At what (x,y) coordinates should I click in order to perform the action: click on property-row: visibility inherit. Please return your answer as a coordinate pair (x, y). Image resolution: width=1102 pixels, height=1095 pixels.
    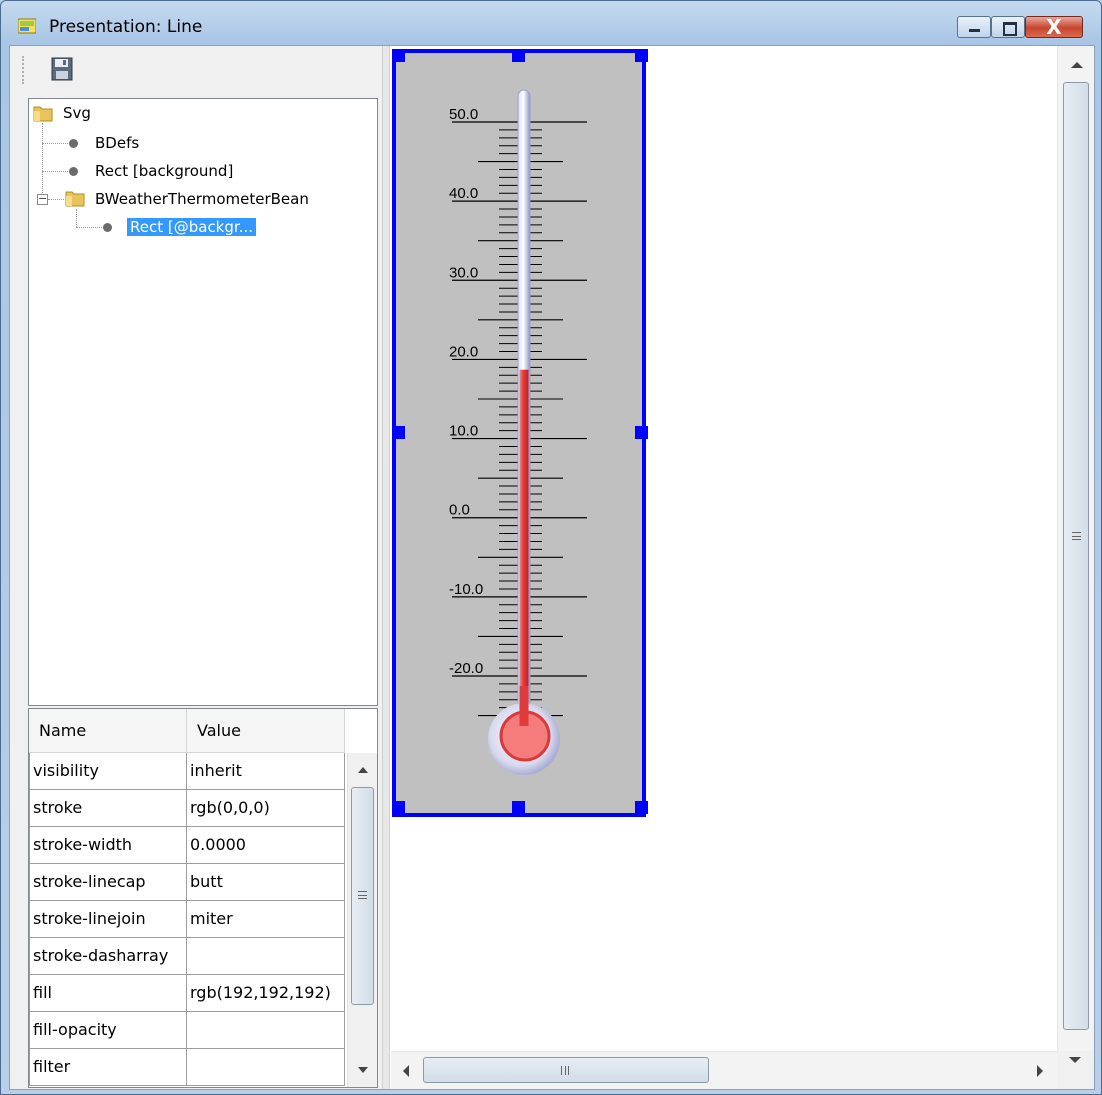
    Looking at the image, I should click on (187, 771).